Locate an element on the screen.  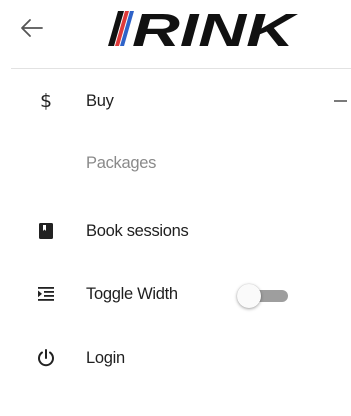
header-divider is located at coordinates (181, 68).